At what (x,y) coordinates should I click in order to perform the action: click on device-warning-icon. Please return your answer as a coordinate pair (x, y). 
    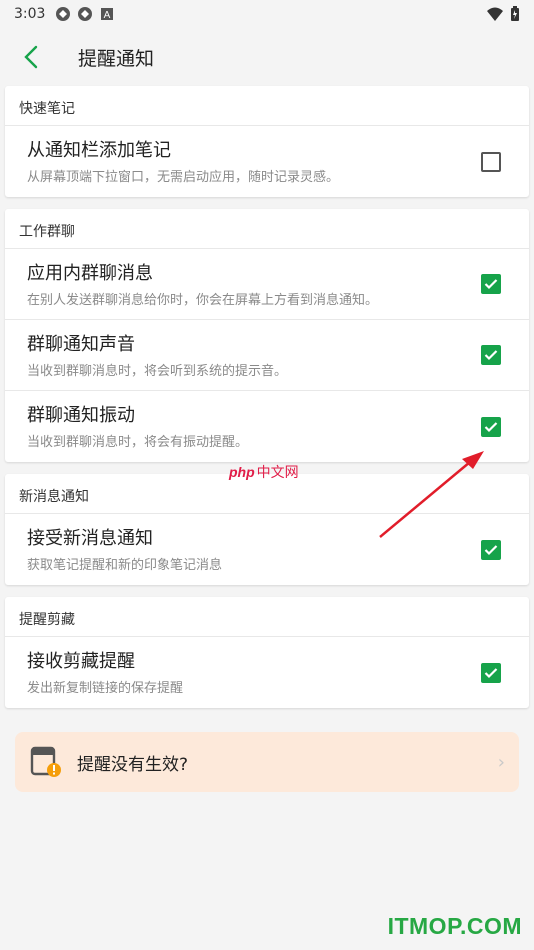
    Looking at the image, I should click on (45, 761).